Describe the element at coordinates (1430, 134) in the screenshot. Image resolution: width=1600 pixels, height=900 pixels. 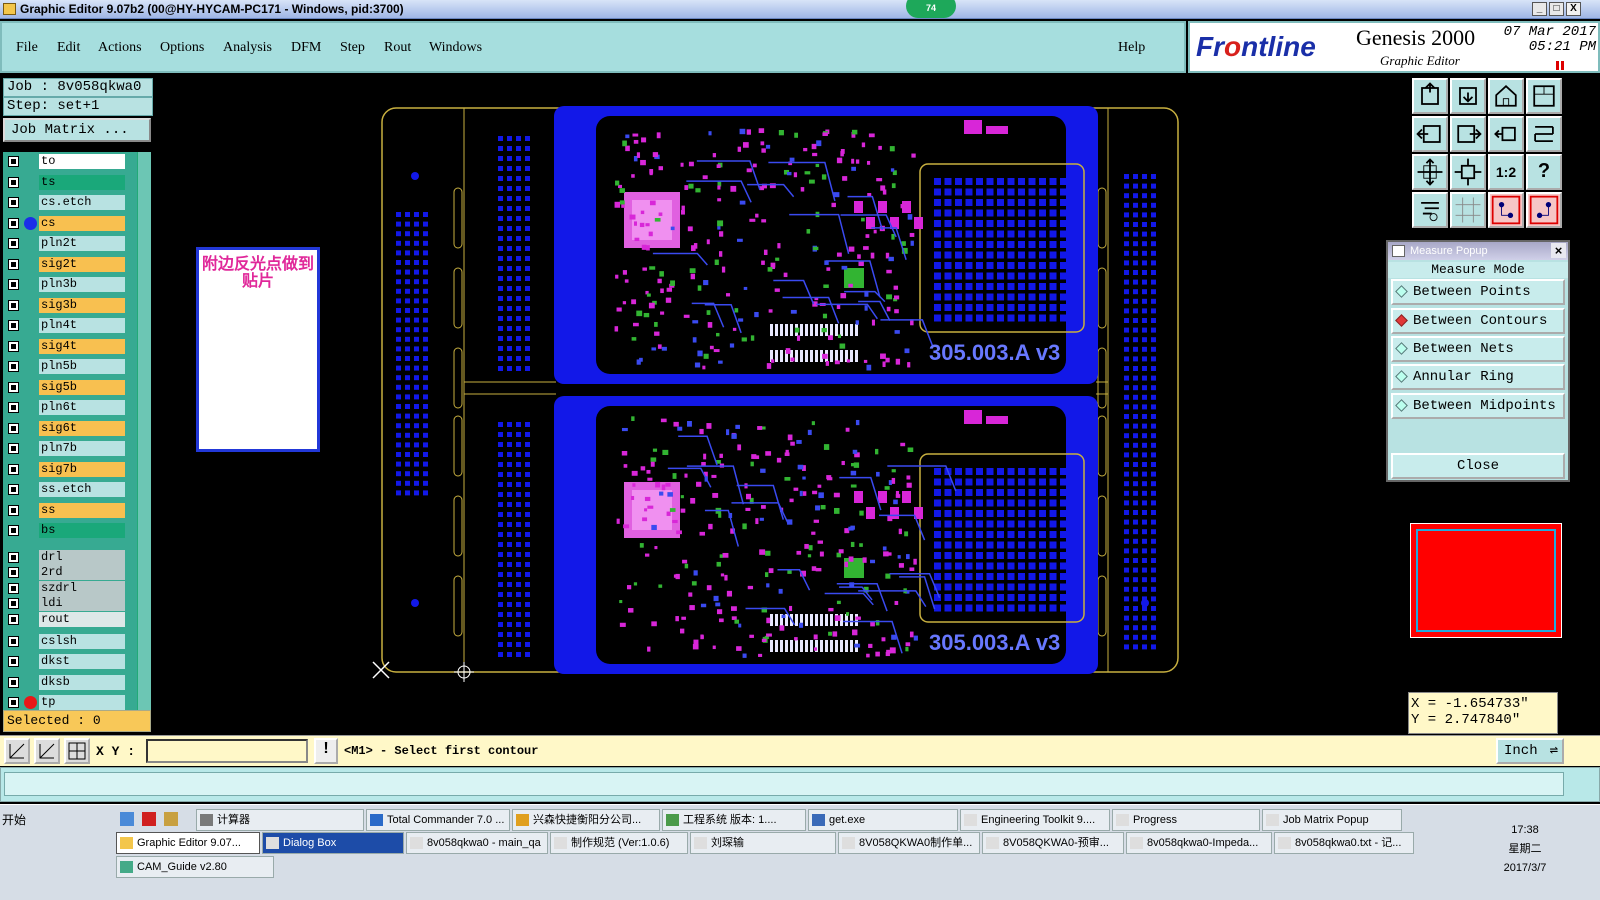
I see `pan-left-icon` at that location.